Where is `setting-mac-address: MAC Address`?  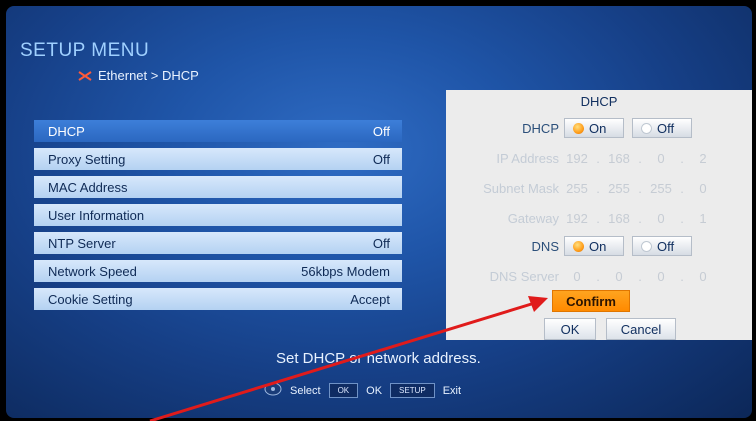 setting-mac-address: MAC Address is located at coordinates (218, 187).